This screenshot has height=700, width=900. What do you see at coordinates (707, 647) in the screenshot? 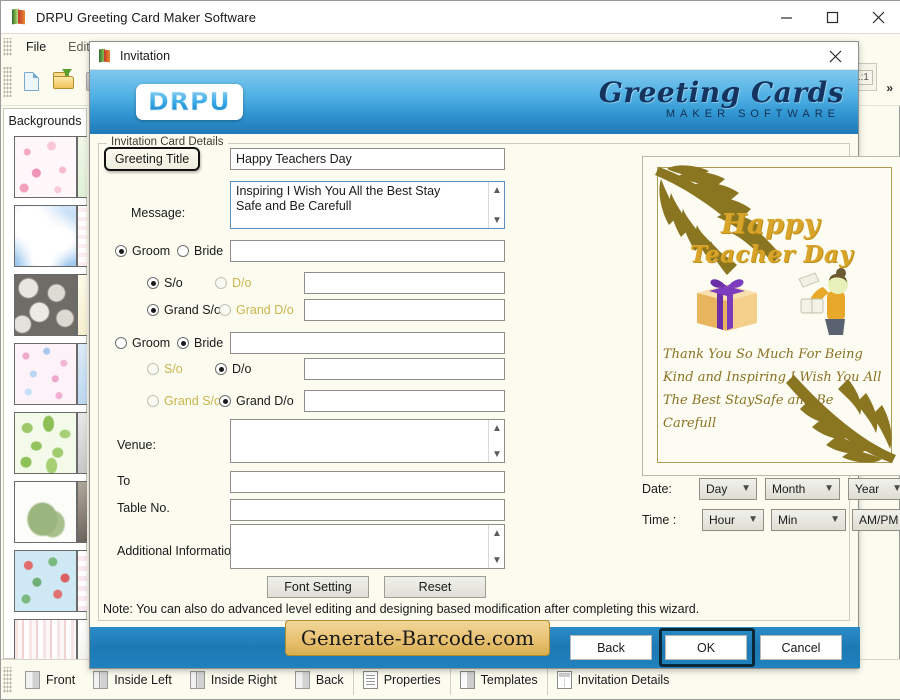
I see `ok-focus-ring` at bounding box center [707, 647].